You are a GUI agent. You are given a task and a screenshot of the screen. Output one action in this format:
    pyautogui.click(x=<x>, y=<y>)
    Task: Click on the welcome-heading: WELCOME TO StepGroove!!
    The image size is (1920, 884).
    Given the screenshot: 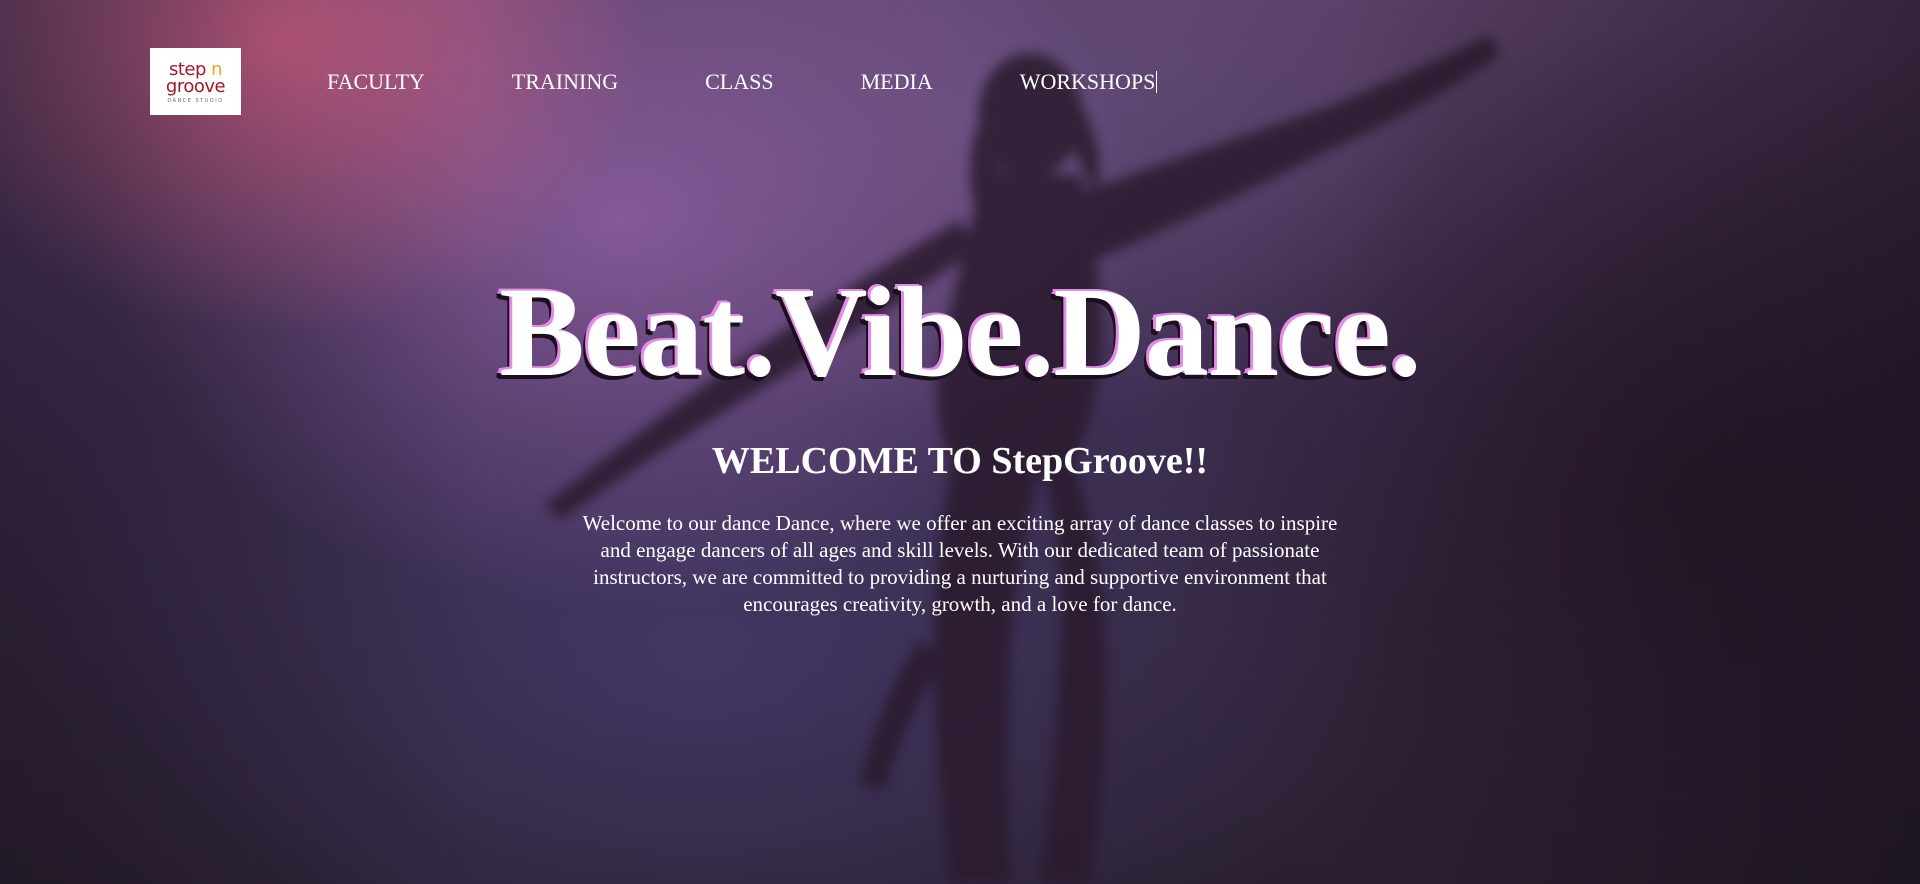 What is the action you would take?
    pyautogui.click(x=960, y=461)
    